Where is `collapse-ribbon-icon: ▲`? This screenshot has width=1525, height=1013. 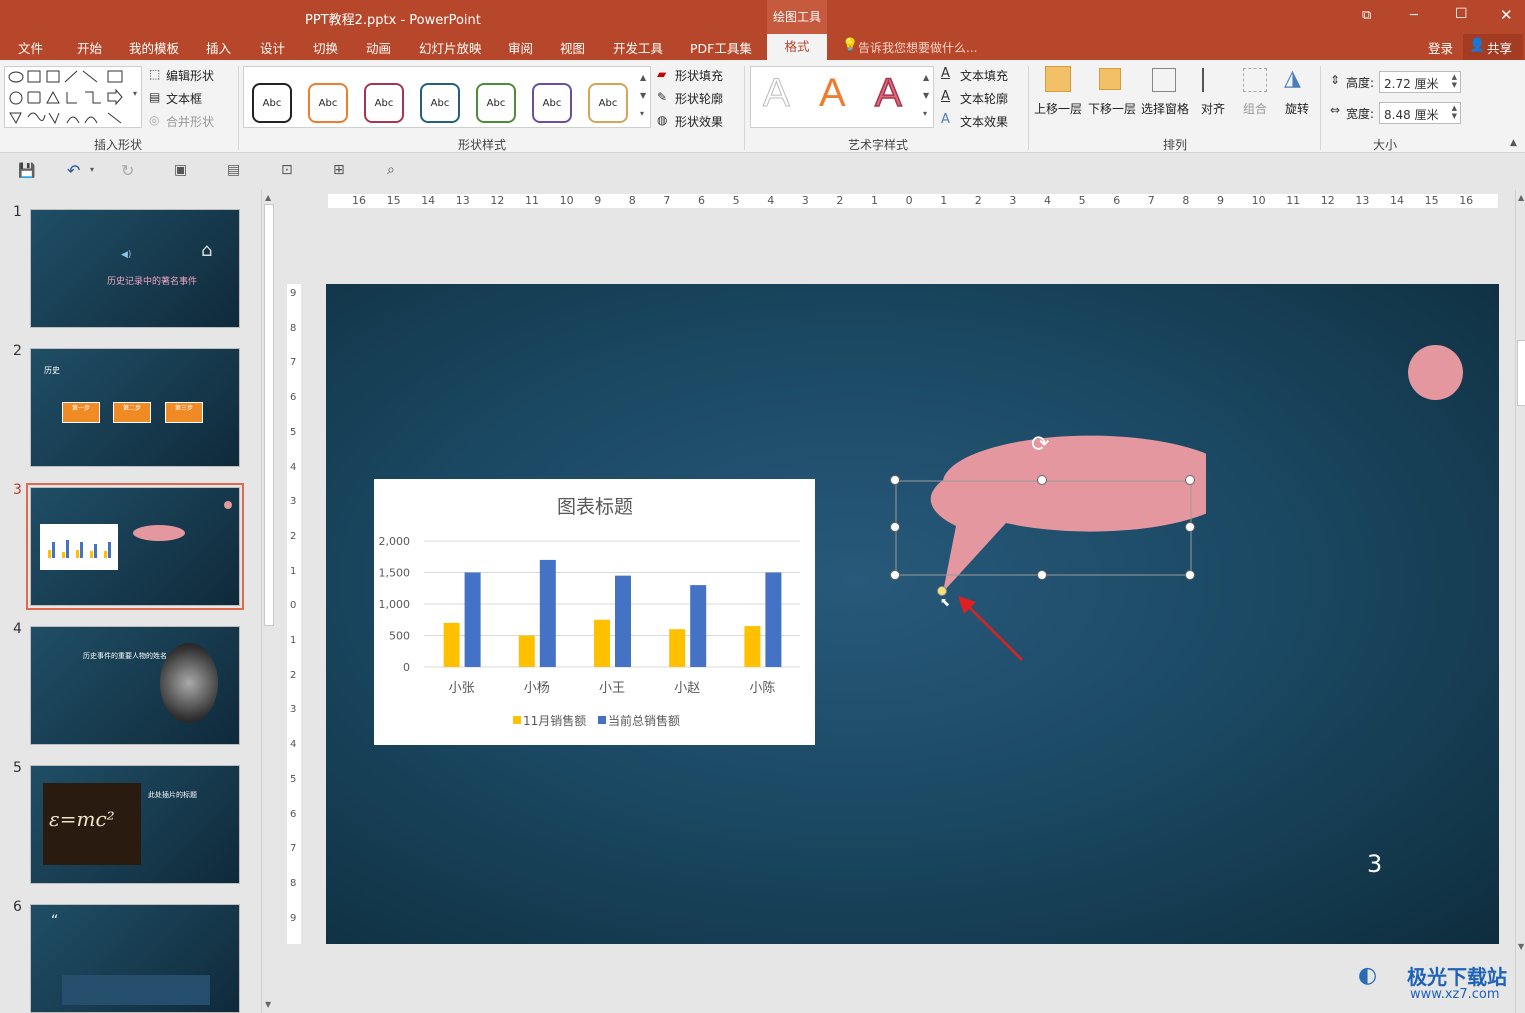
collapse-ribbon-icon: ▲ is located at coordinates (1513, 143).